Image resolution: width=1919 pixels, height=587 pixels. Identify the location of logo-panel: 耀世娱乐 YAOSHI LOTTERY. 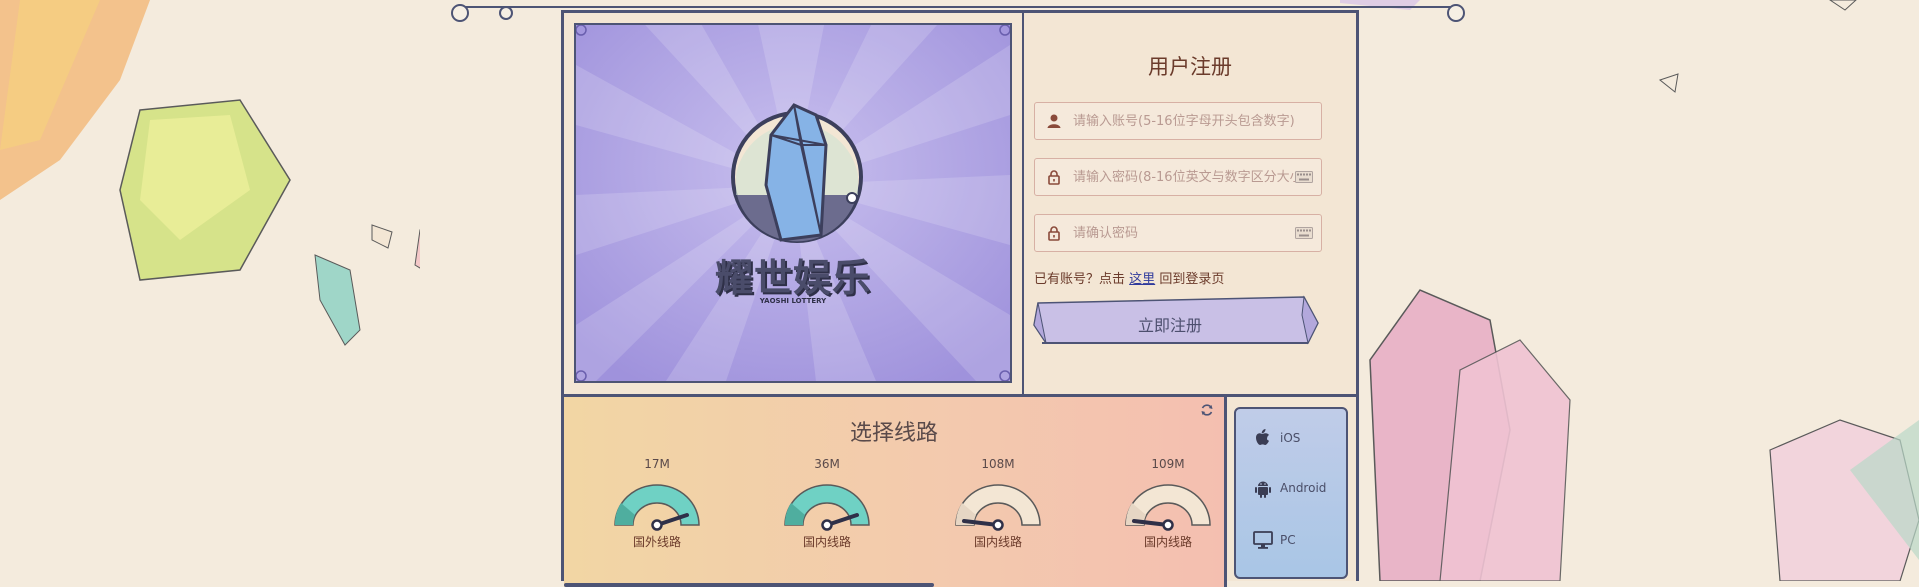
(793, 203).